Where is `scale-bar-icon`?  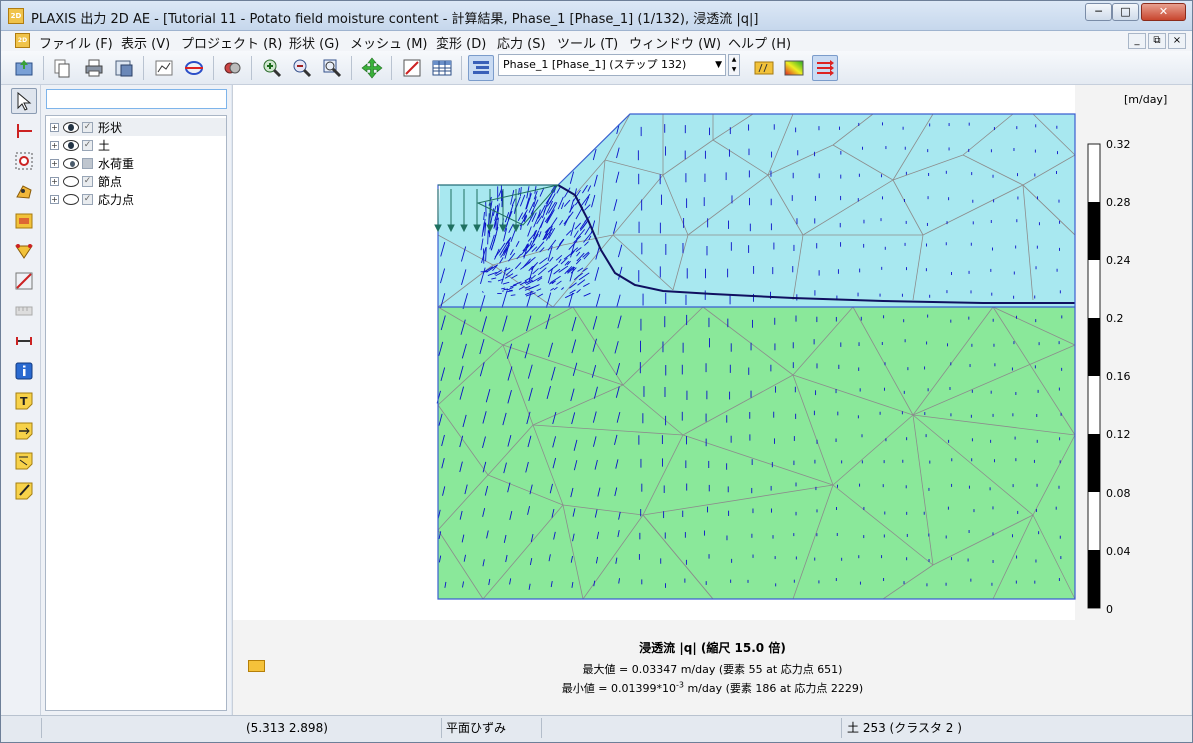
scale-bar-icon is located at coordinates (24, 341).